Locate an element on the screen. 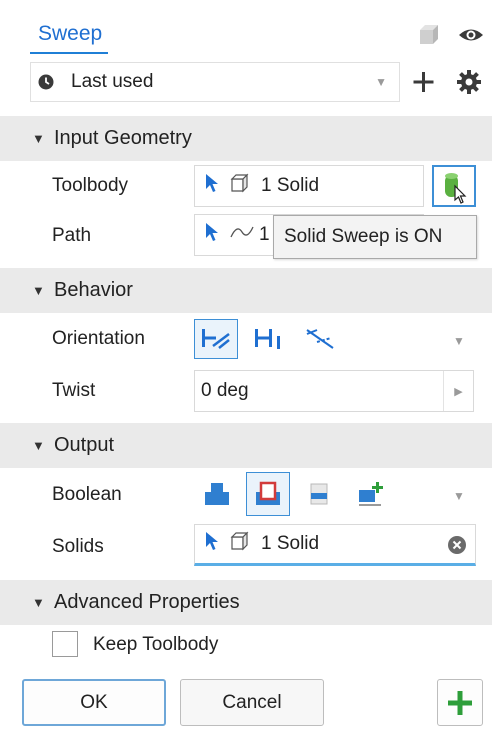 This screenshot has width=492, height=742. preset-dropdown: Last used ▼ is located at coordinates (215, 82).